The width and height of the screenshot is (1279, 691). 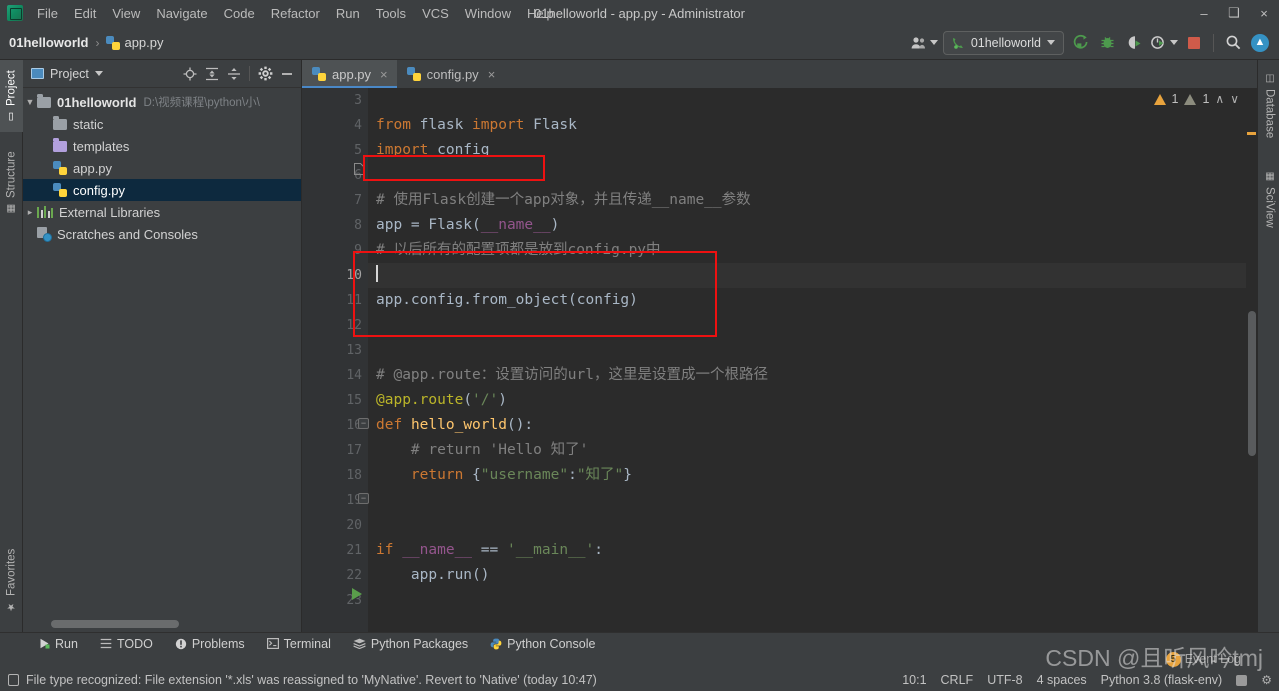 I want to click on menu-item-view: View, so click(x=126, y=13).